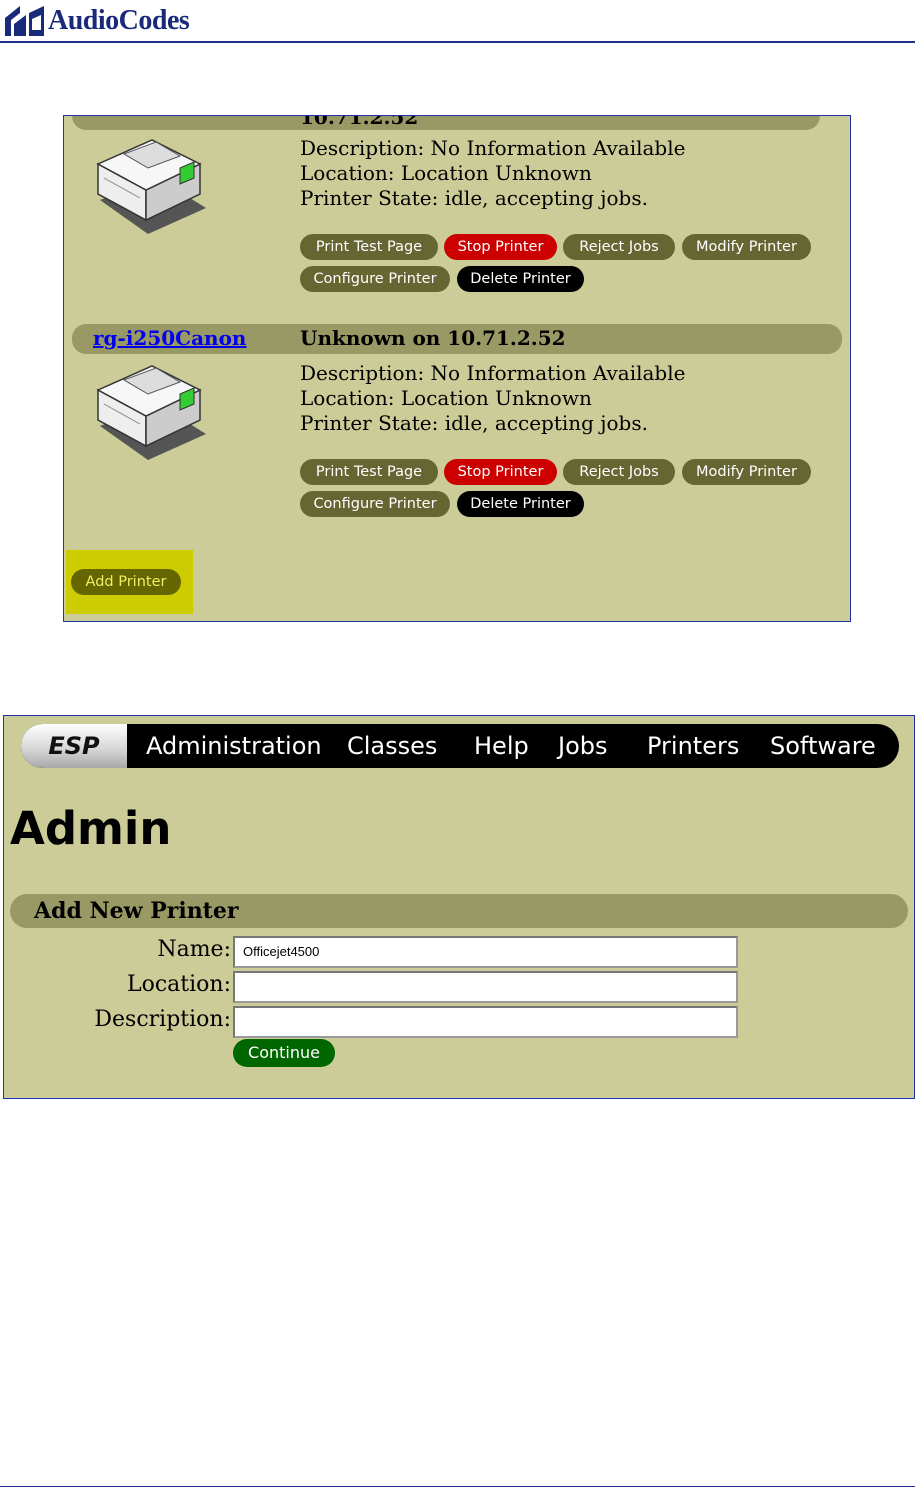  I want to click on description-input, so click(485, 1022).